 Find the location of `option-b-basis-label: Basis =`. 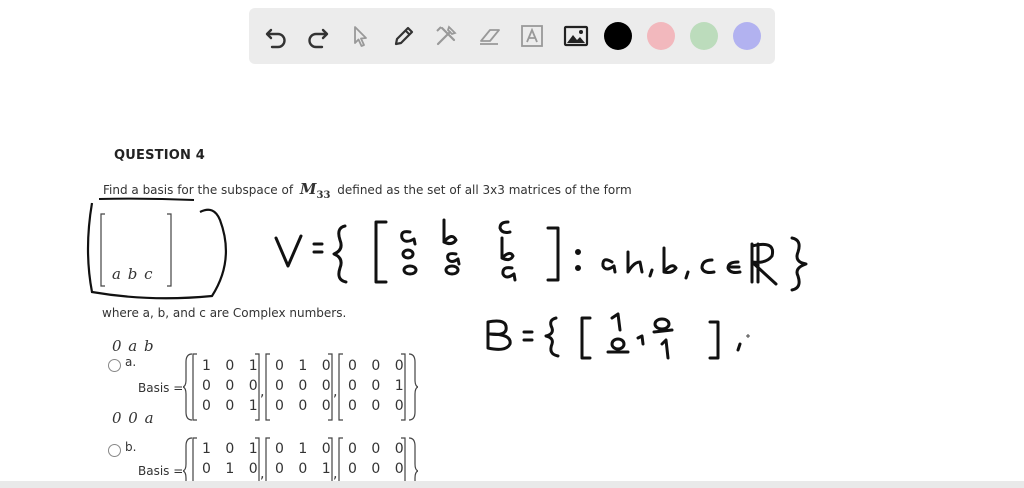

option-b-basis-label: Basis = is located at coordinates (161, 471).